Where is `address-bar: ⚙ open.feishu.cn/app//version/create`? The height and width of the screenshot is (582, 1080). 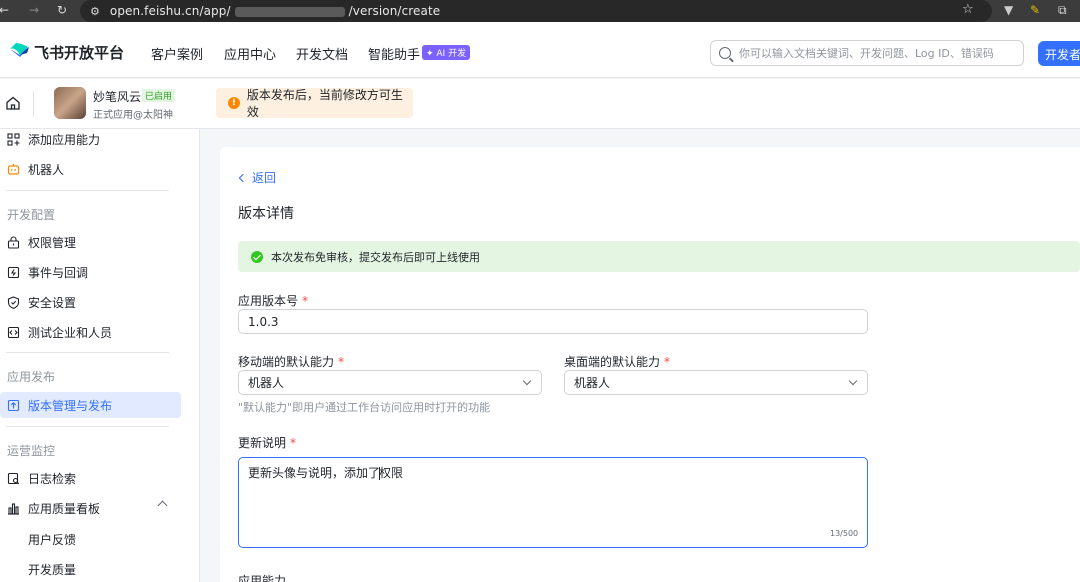 address-bar: ⚙ open.feishu.cn/app//version/create is located at coordinates (536, 11).